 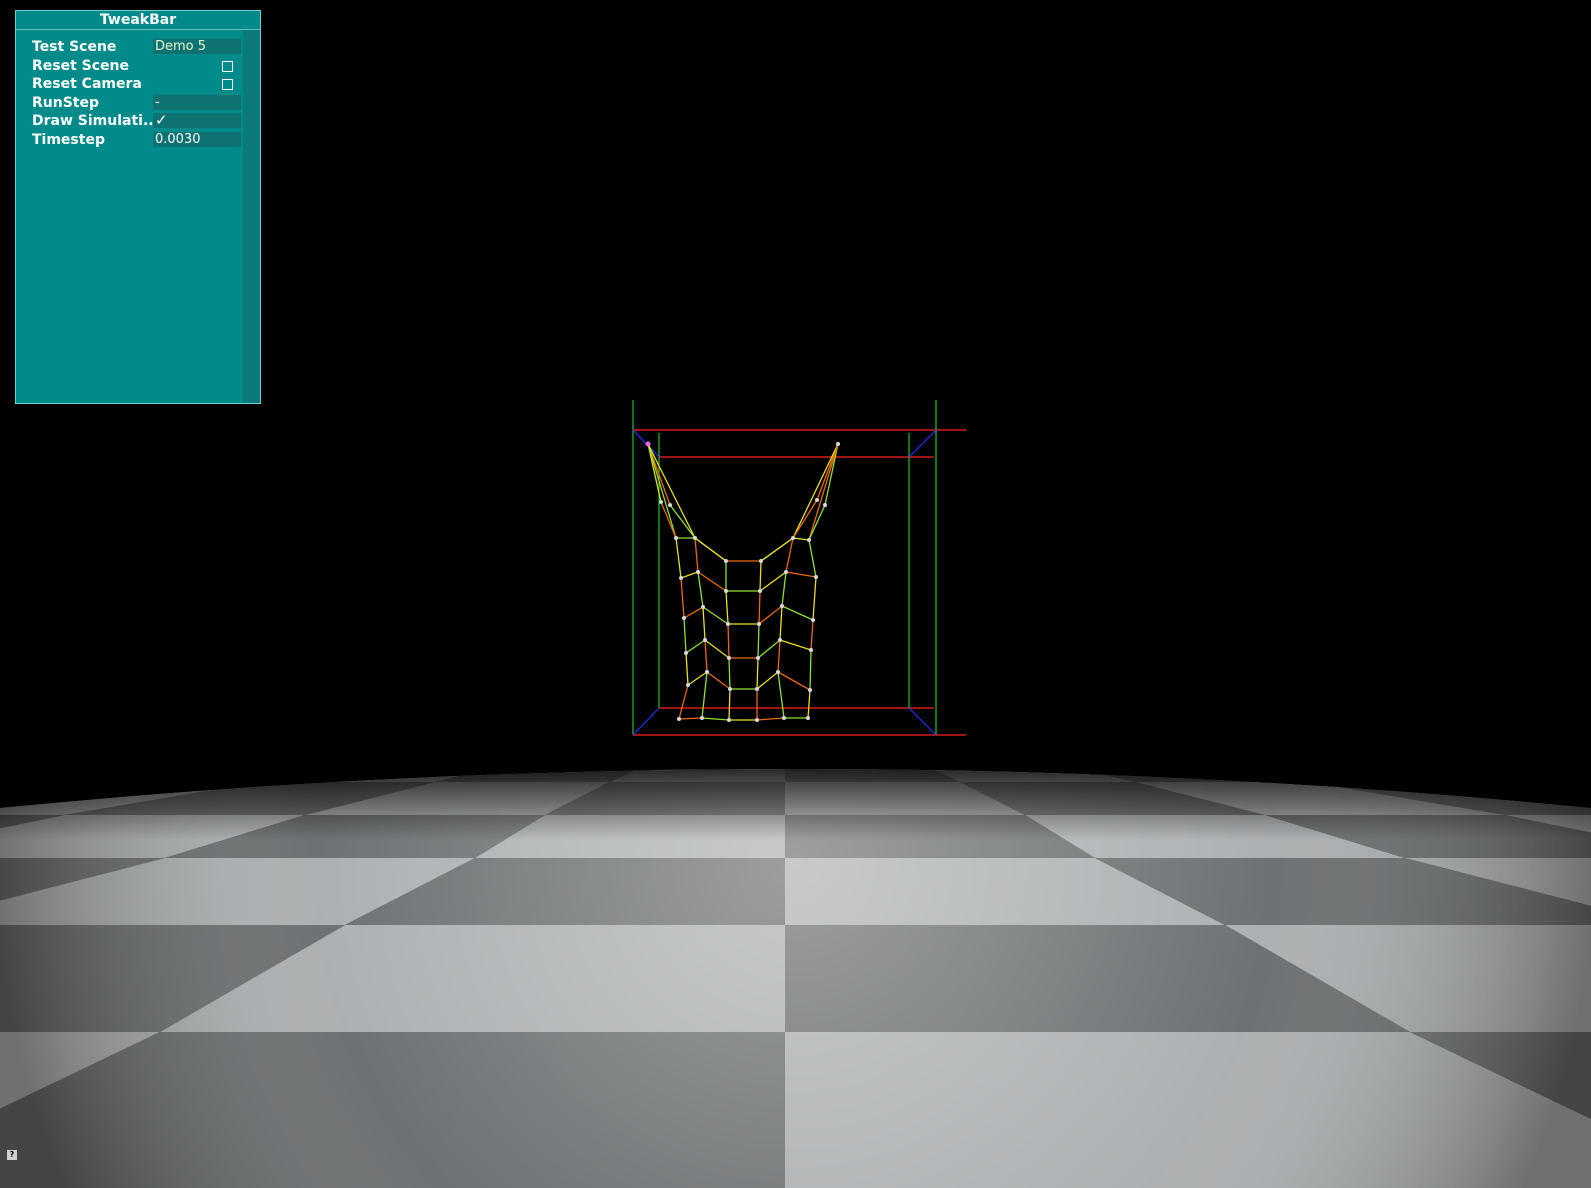 I want to click on tweakbar-scrollbar, so click(x=251, y=216).